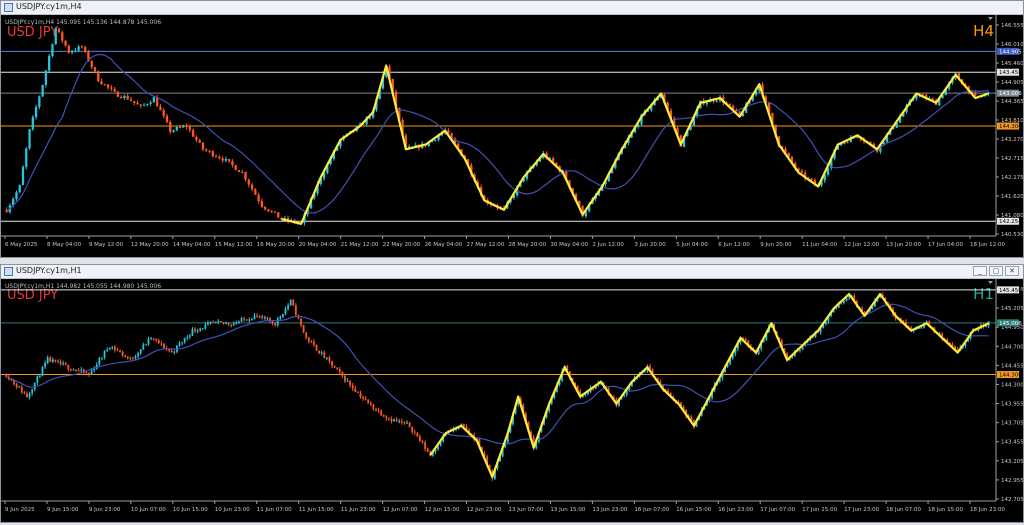  I want to click on close-button: ✕, so click(1012, 271).